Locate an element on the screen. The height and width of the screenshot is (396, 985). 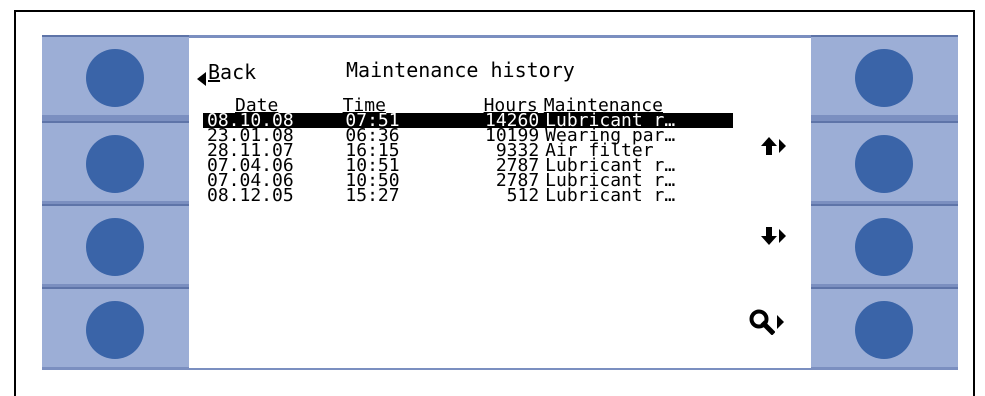
cell-time: 15:27 is located at coordinates (372, 195).